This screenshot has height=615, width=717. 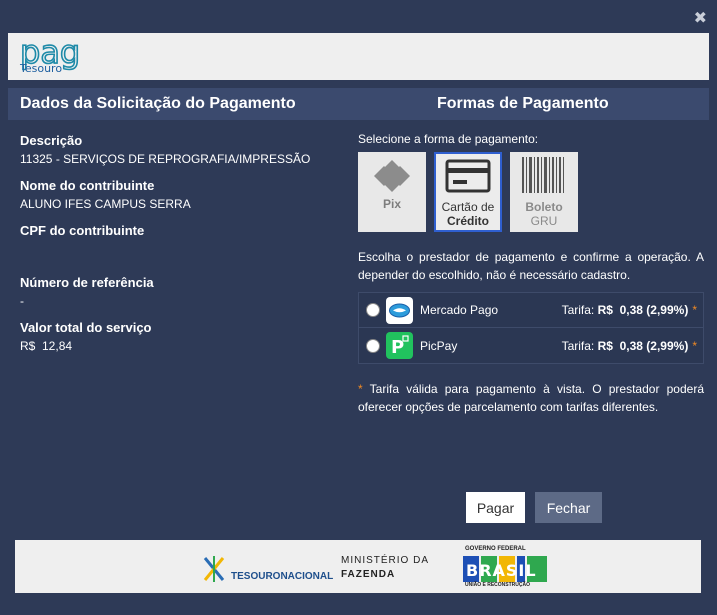 I want to click on picpay-icon: P, so click(x=399, y=345).